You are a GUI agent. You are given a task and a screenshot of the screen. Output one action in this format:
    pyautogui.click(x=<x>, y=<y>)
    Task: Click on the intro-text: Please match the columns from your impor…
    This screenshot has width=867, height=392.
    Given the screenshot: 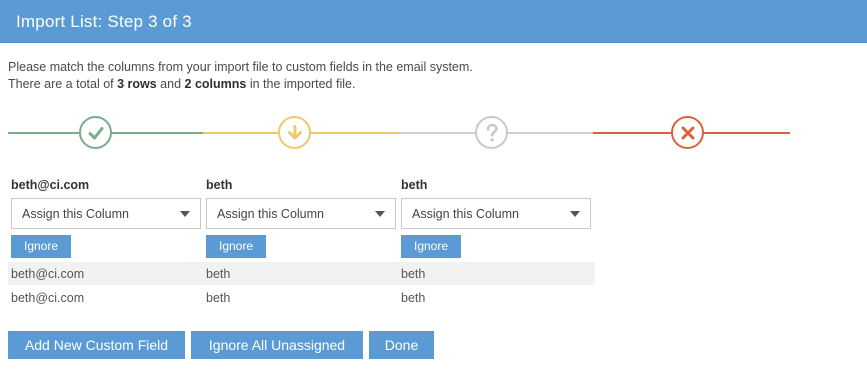 What is the action you would take?
    pyautogui.click(x=240, y=76)
    